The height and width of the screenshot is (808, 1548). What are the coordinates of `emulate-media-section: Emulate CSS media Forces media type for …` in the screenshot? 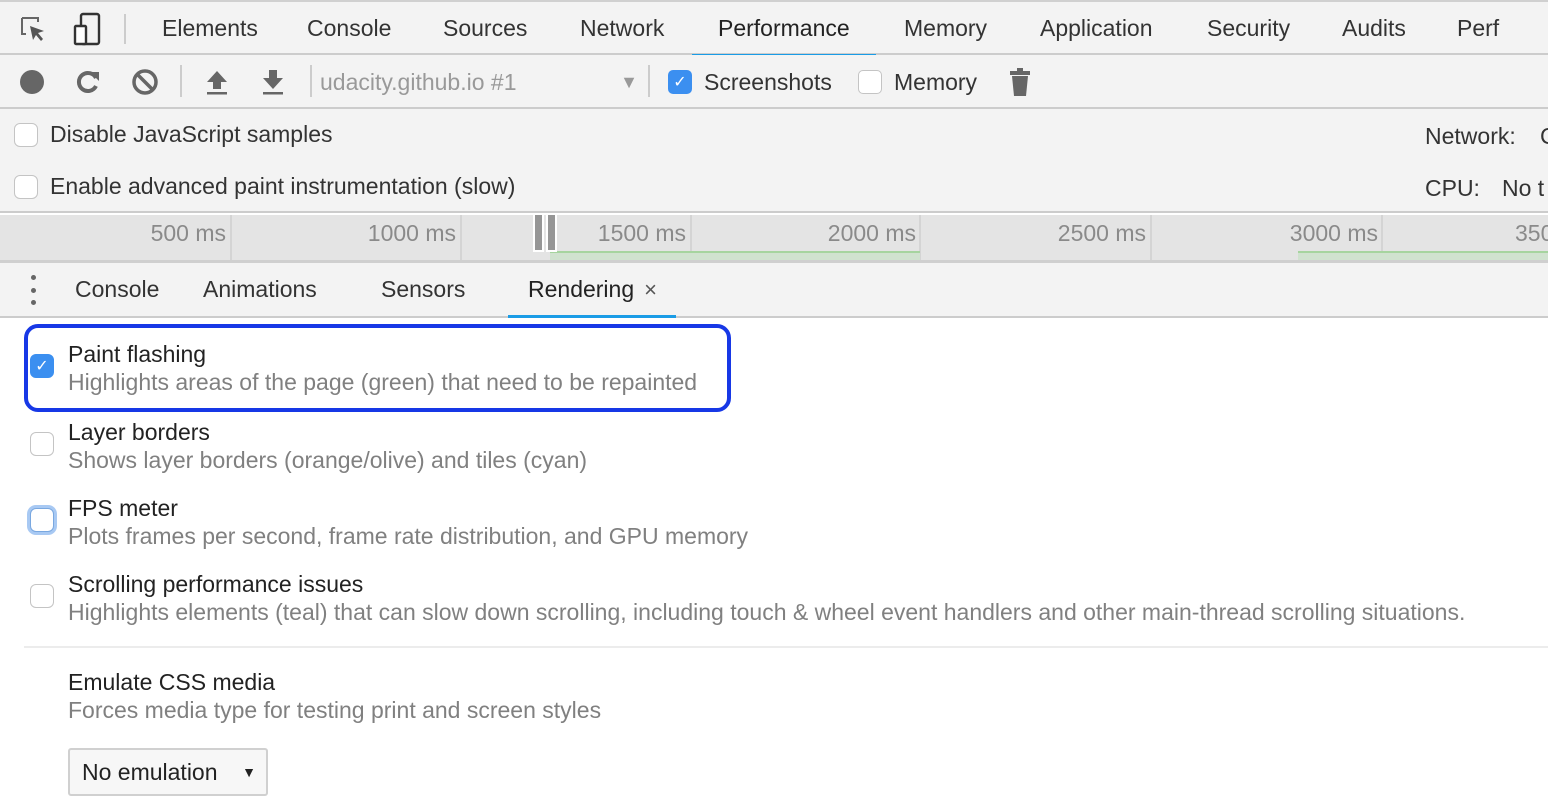 It's located at (334, 696).